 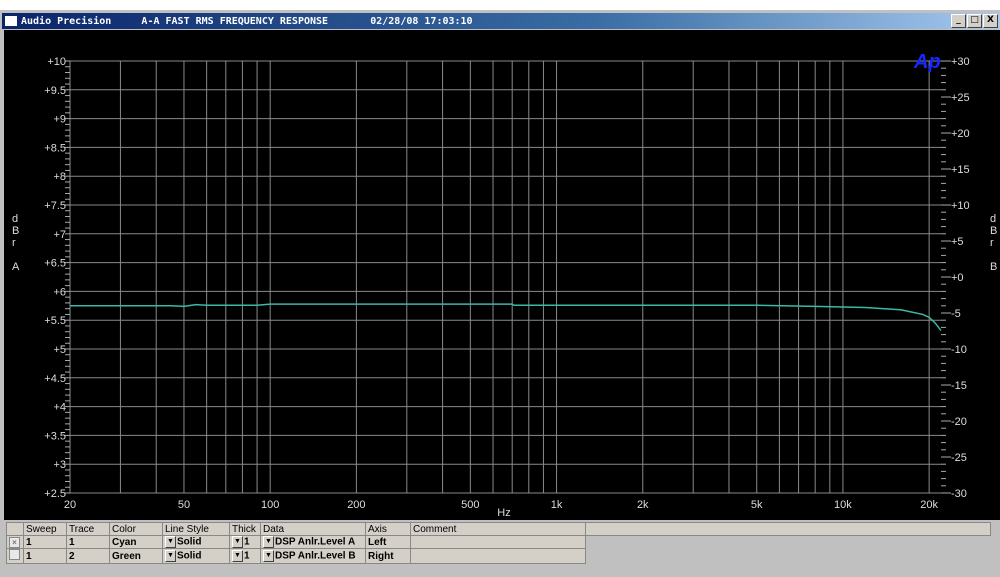 What do you see at coordinates (55, 206) in the screenshot?
I see `y-tick-label-left: +7.5` at bounding box center [55, 206].